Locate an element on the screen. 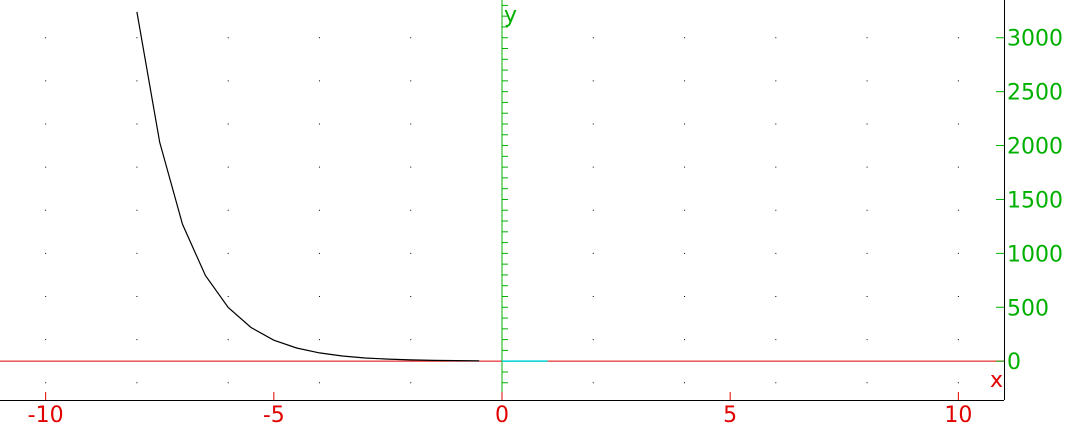 The height and width of the screenshot is (425, 1068). x-tick-label: 5 is located at coordinates (730, 414).